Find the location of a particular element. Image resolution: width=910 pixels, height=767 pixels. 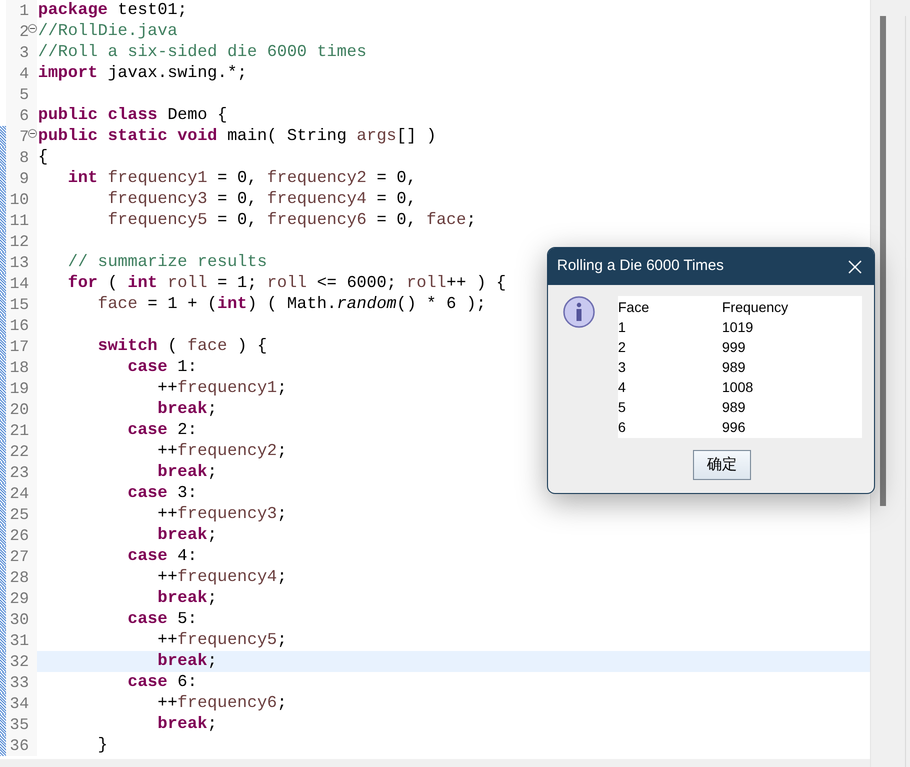

table-cell-text: 1008 is located at coordinates (738, 387).